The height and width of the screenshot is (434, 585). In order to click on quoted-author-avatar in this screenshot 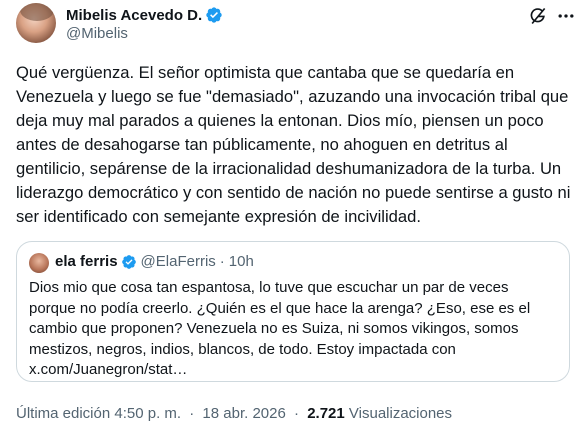, I will do `click(39, 263)`.